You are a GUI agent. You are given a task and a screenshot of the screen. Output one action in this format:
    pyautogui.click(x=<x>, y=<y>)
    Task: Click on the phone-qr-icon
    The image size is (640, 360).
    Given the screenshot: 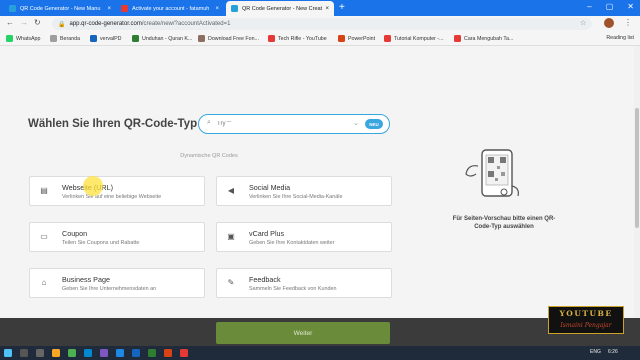 What is the action you would take?
    pyautogui.click(x=492, y=173)
    